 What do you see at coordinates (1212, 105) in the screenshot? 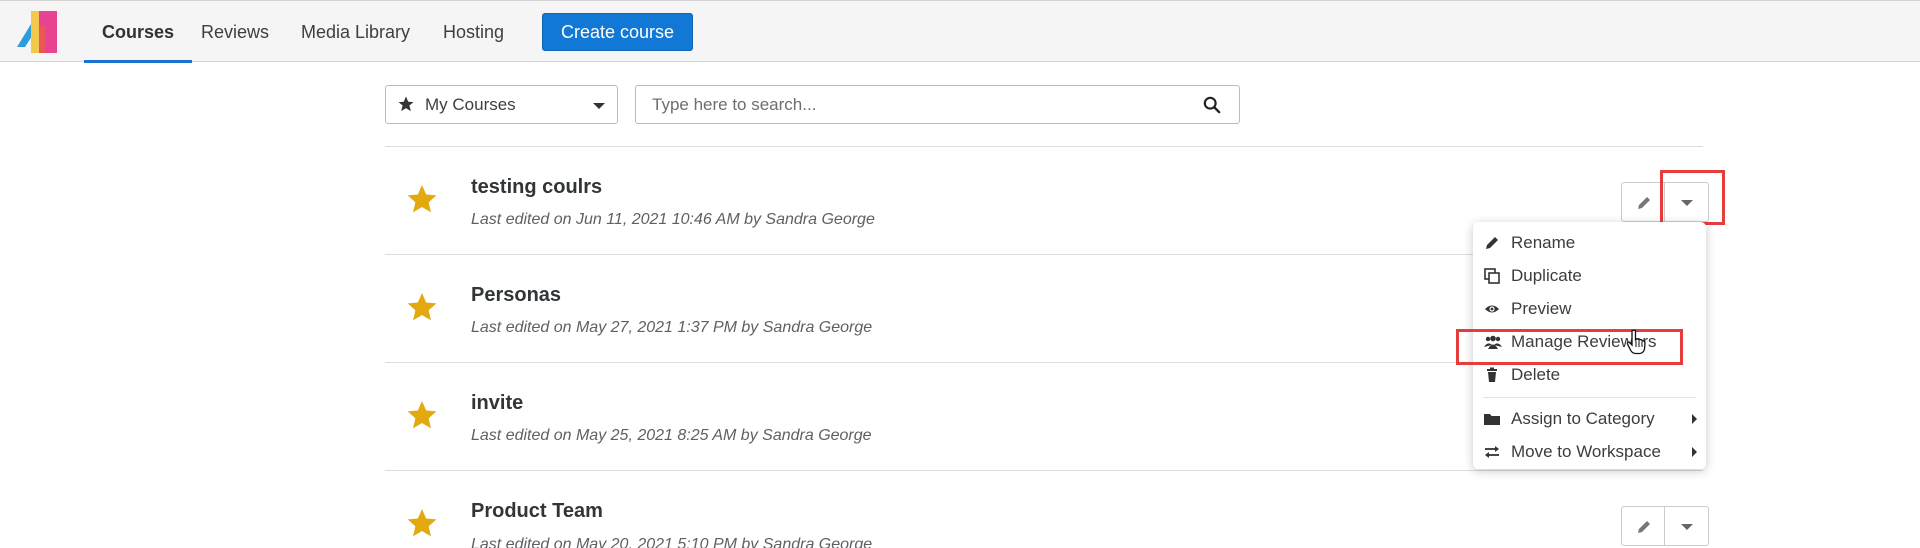
I see `search-icon` at bounding box center [1212, 105].